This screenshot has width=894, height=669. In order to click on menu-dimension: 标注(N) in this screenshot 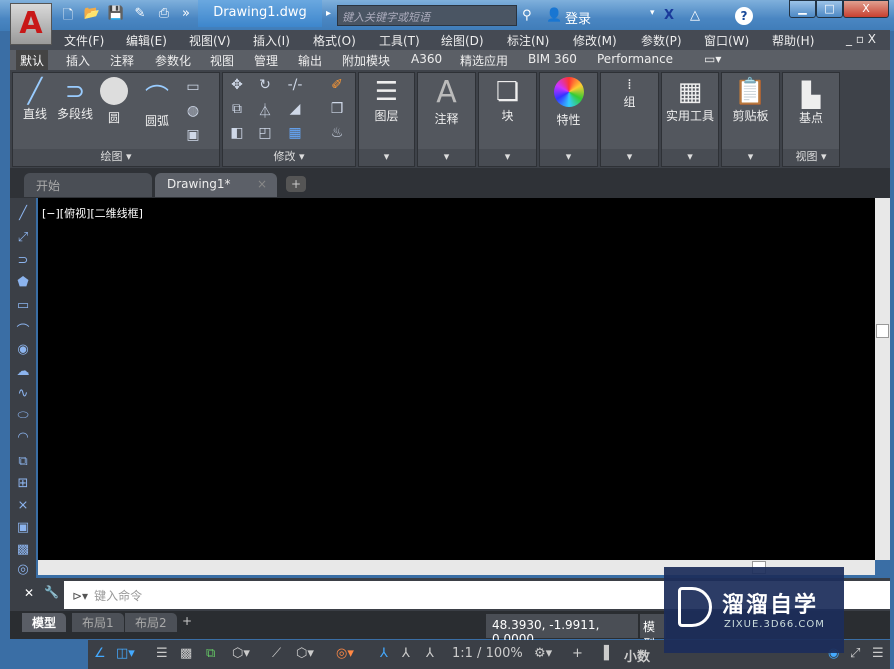, I will do `click(528, 40)`.